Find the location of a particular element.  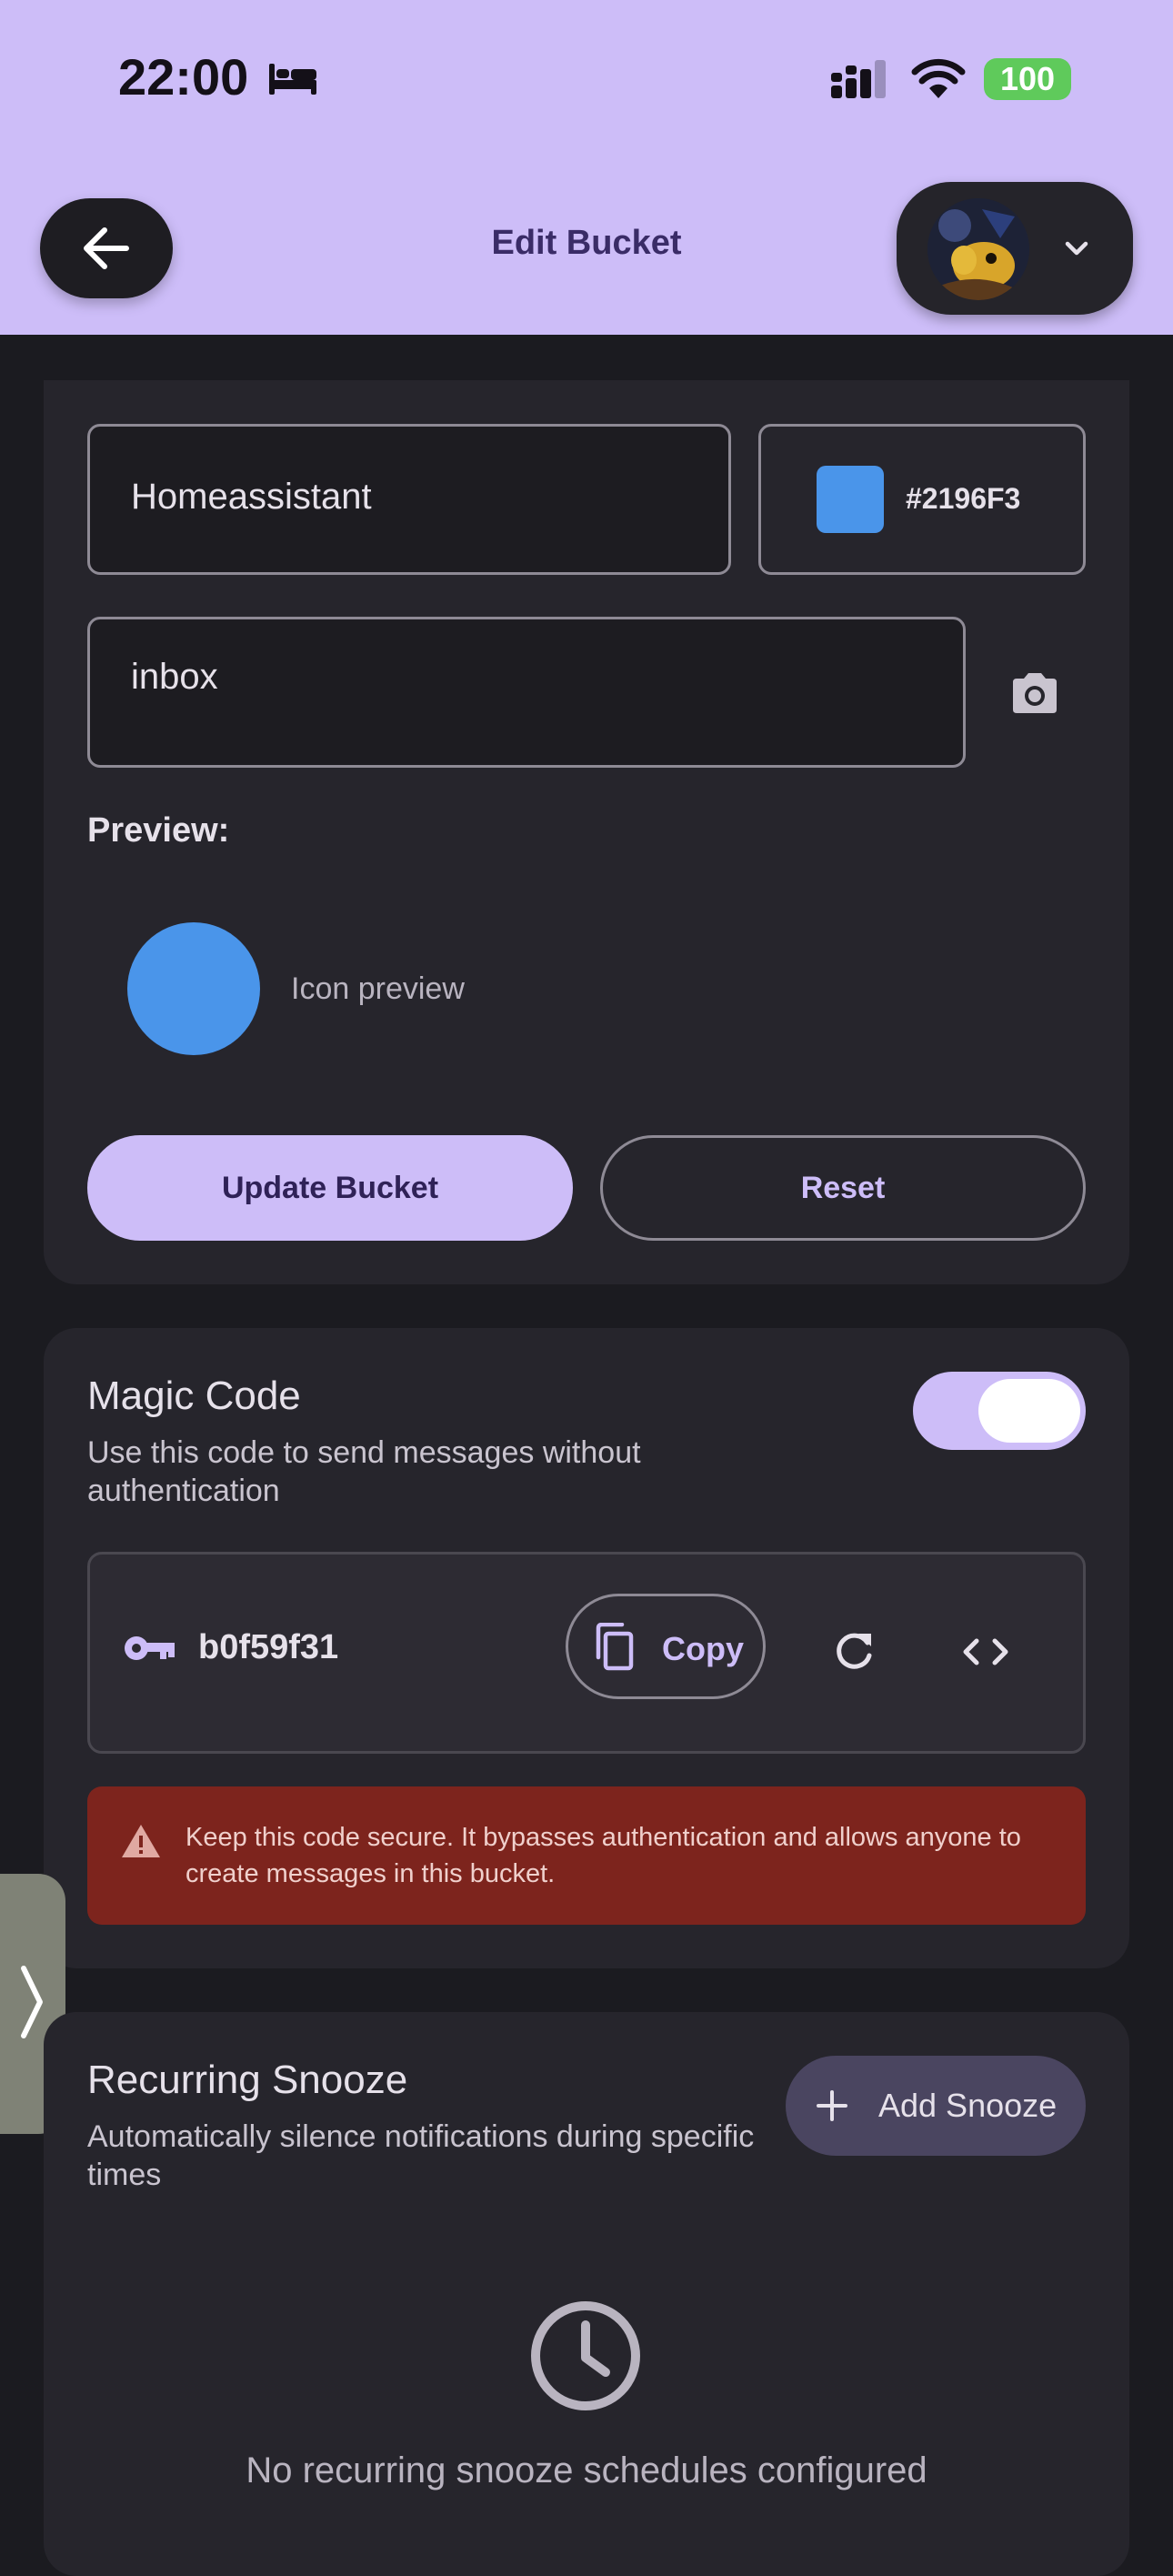

plus-icon is located at coordinates (832, 2105).